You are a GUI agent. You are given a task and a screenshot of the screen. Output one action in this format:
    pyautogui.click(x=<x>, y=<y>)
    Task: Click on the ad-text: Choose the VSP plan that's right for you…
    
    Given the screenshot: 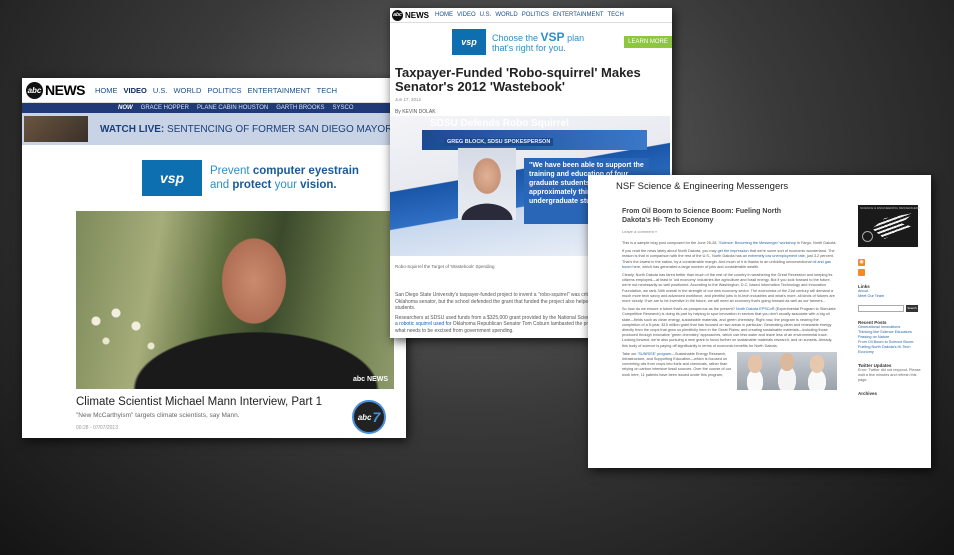 What is the action you would take?
    pyautogui.click(x=538, y=41)
    